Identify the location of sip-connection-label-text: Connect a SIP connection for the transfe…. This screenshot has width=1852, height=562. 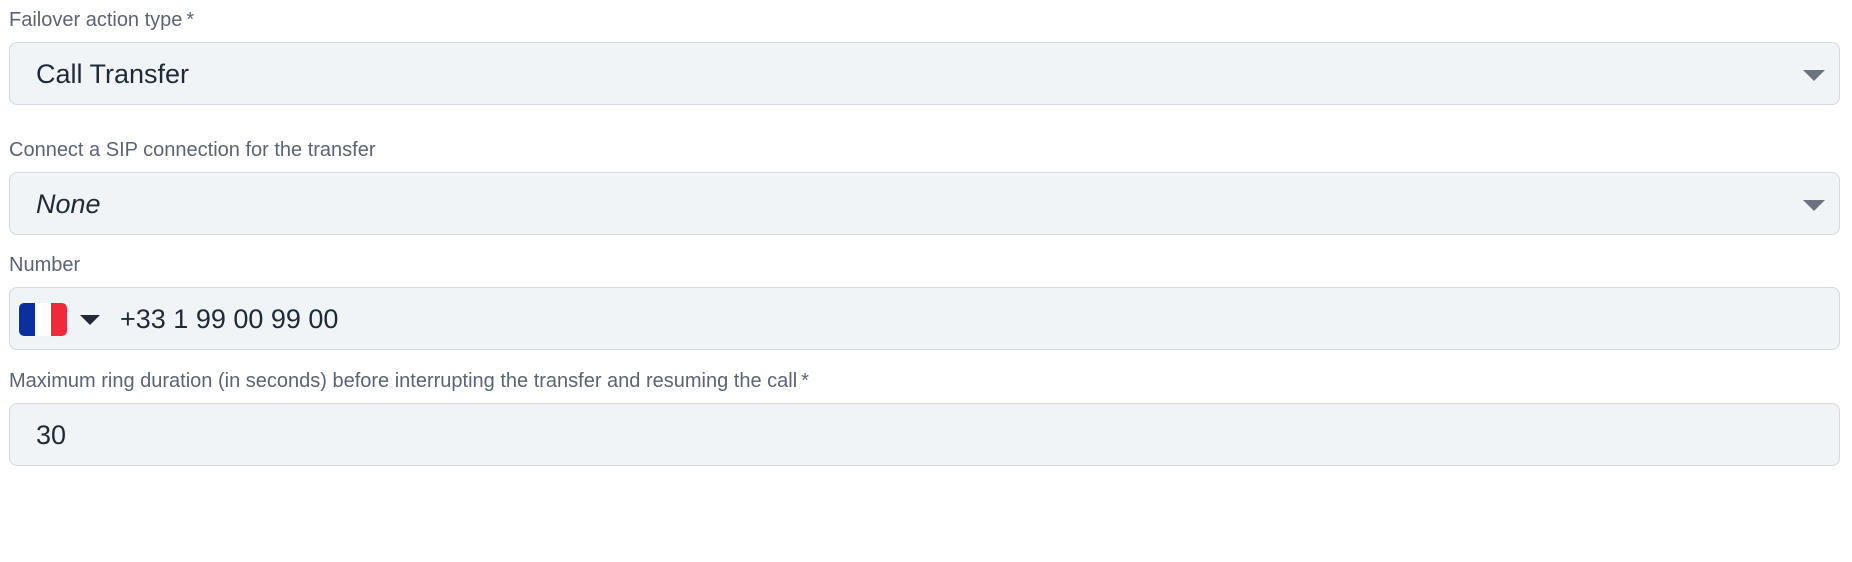
(192, 150).